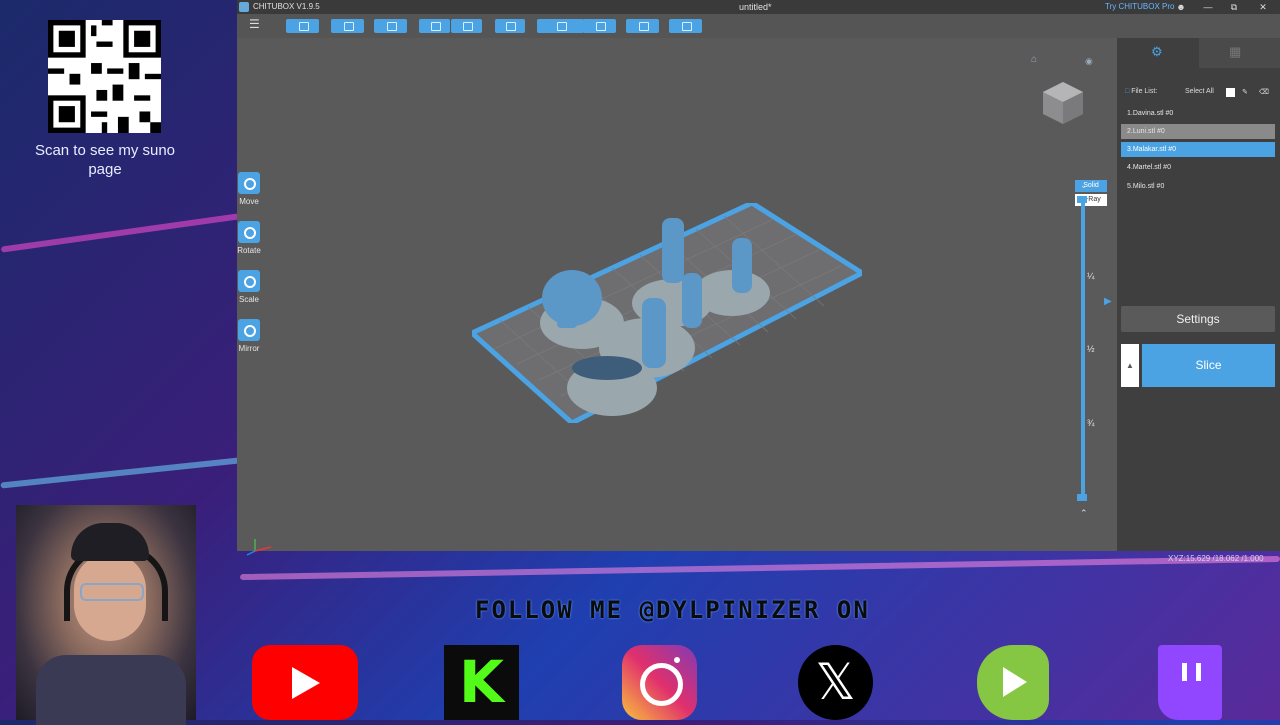 The width and height of the screenshot is (1280, 725). I want to click on settings-button: Settings, so click(1198, 319).